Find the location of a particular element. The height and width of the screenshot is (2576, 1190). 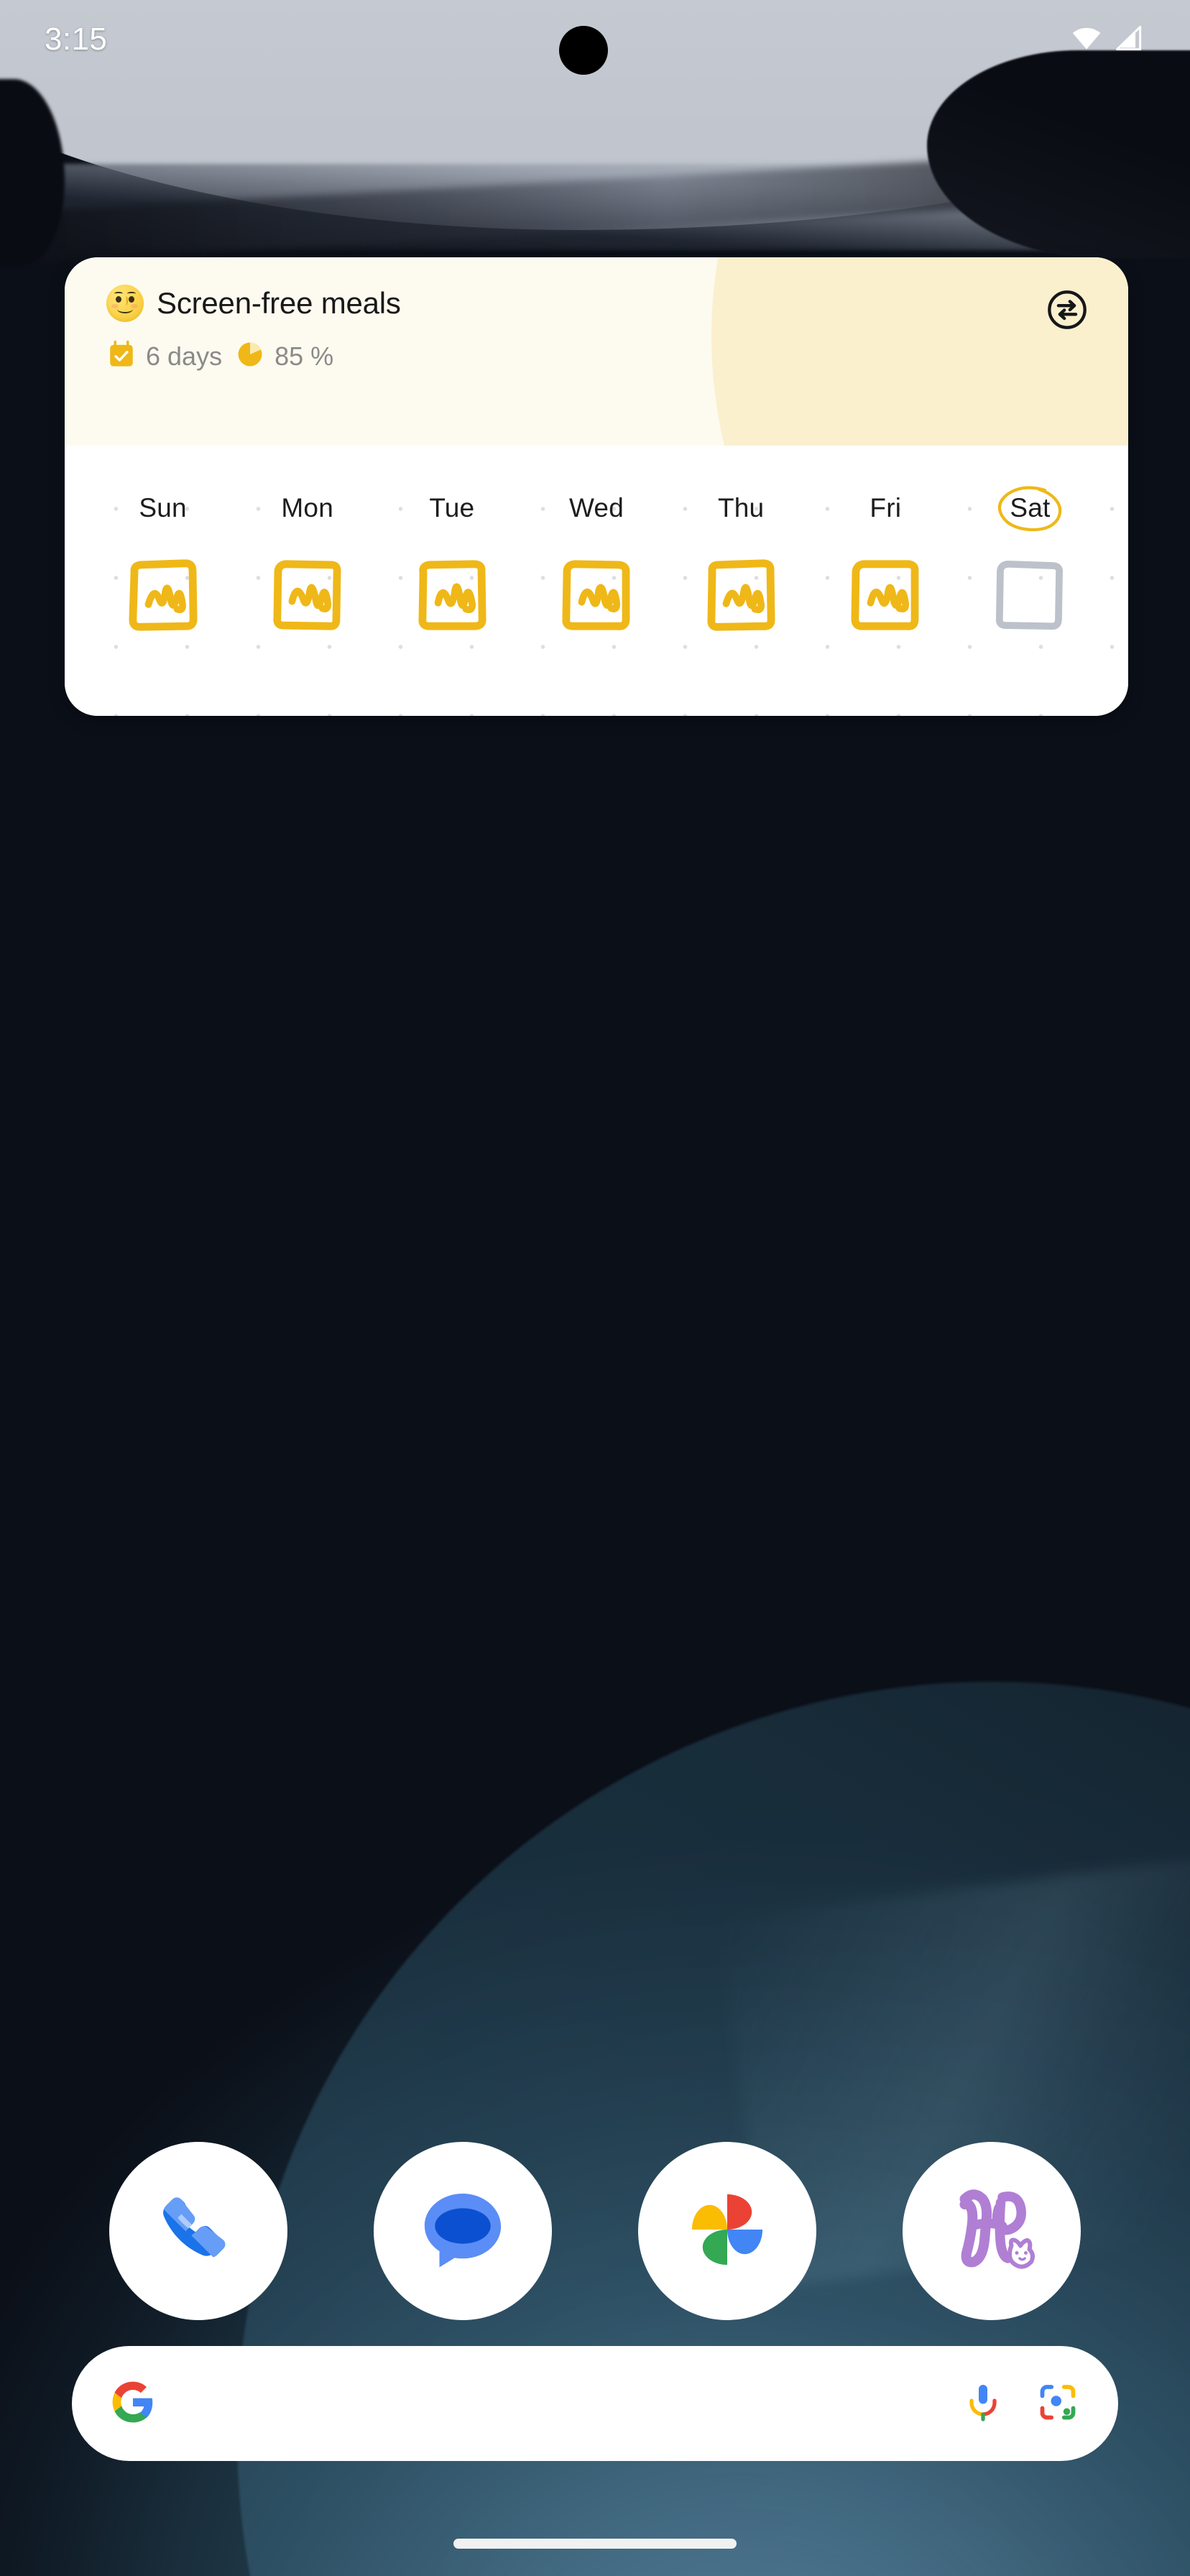

calendar-check-icon is located at coordinates (121, 356).